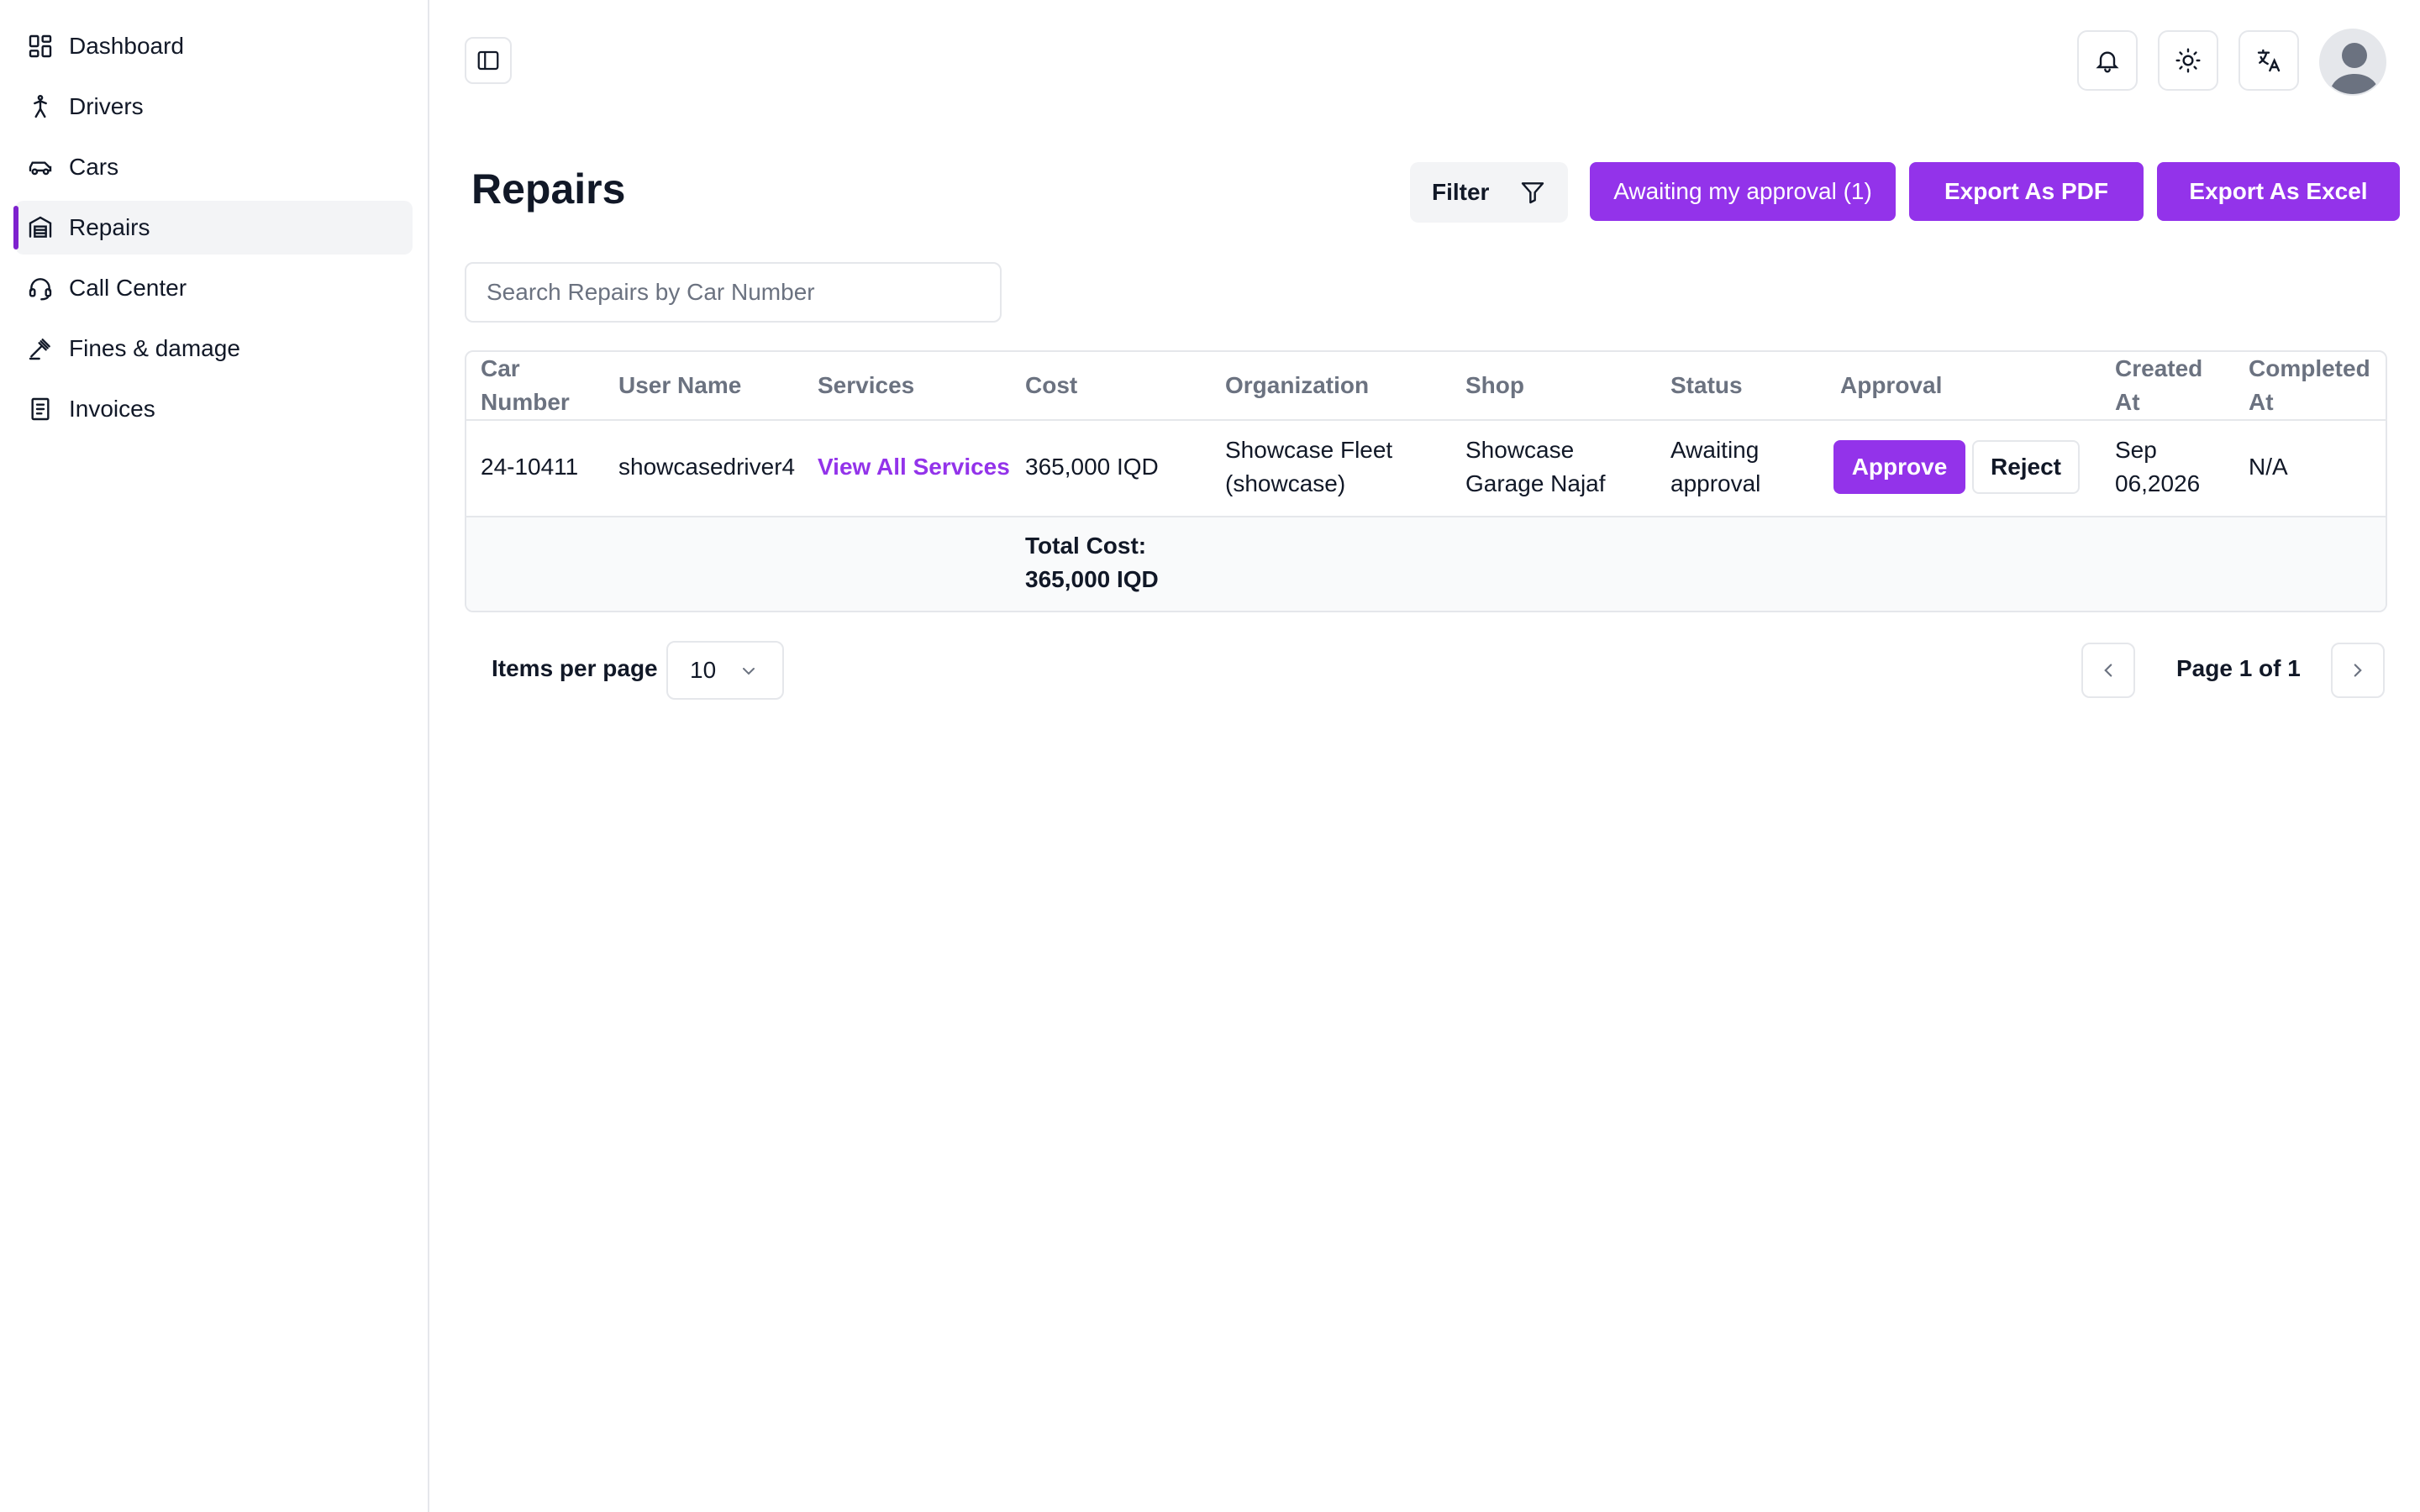 The image size is (2420, 1512). I want to click on funnel-icon, so click(1532, 193).